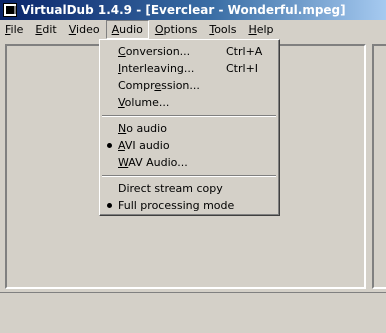  I want to click on menu-item-full-processing-mode: Full processing mode, so click(189, 205).